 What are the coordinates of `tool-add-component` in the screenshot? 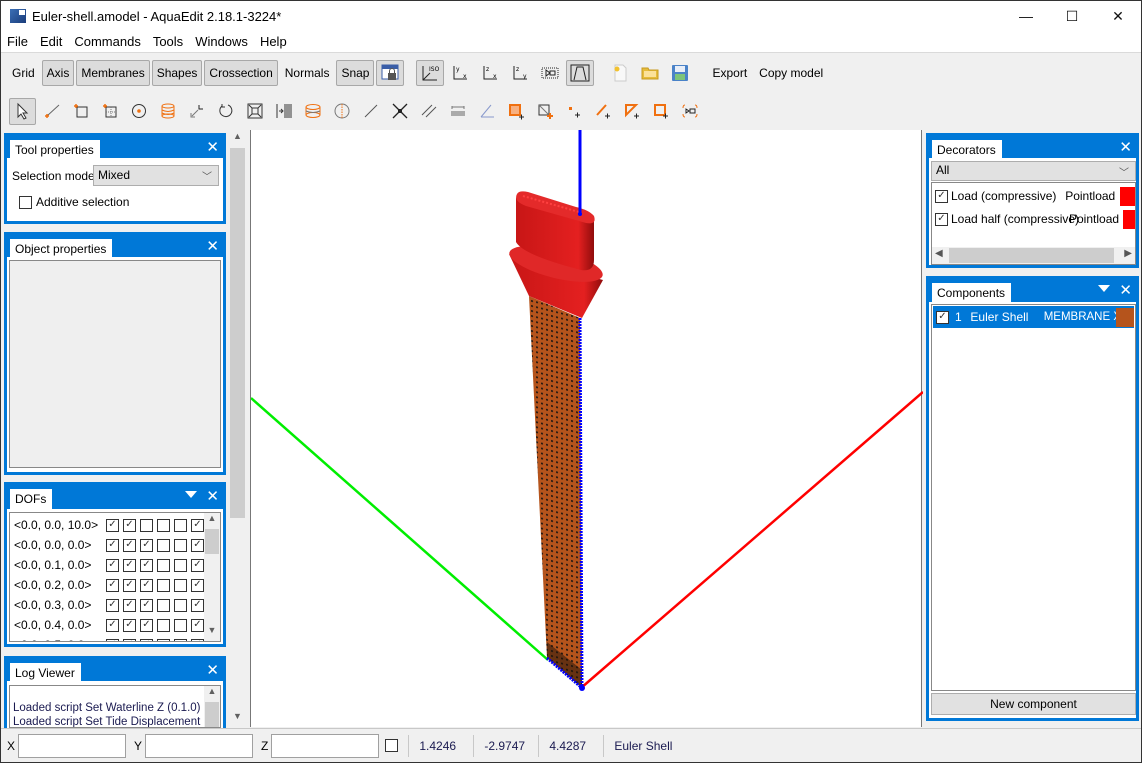 It's located at (689, 111).